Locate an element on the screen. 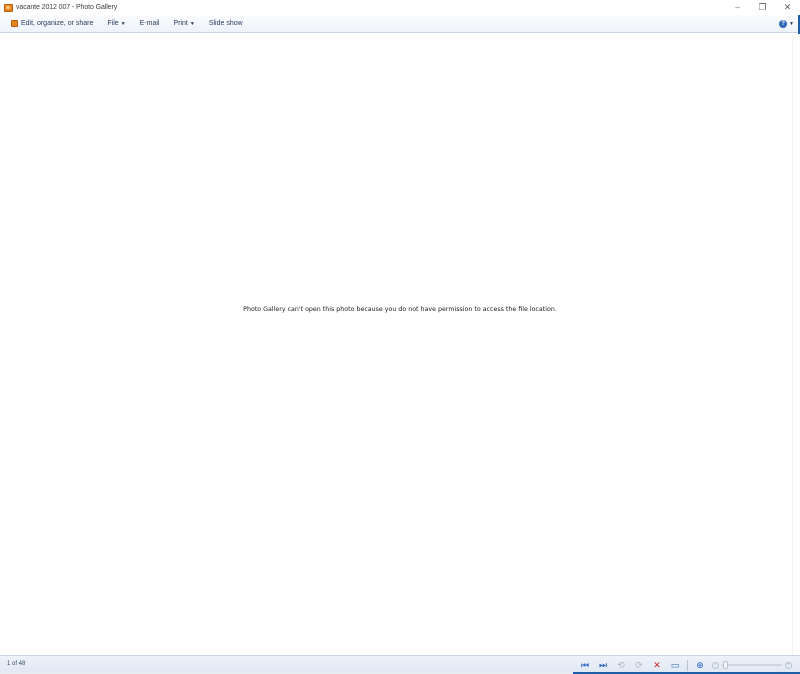  viewer-edge is located at coordinates (792, 344).